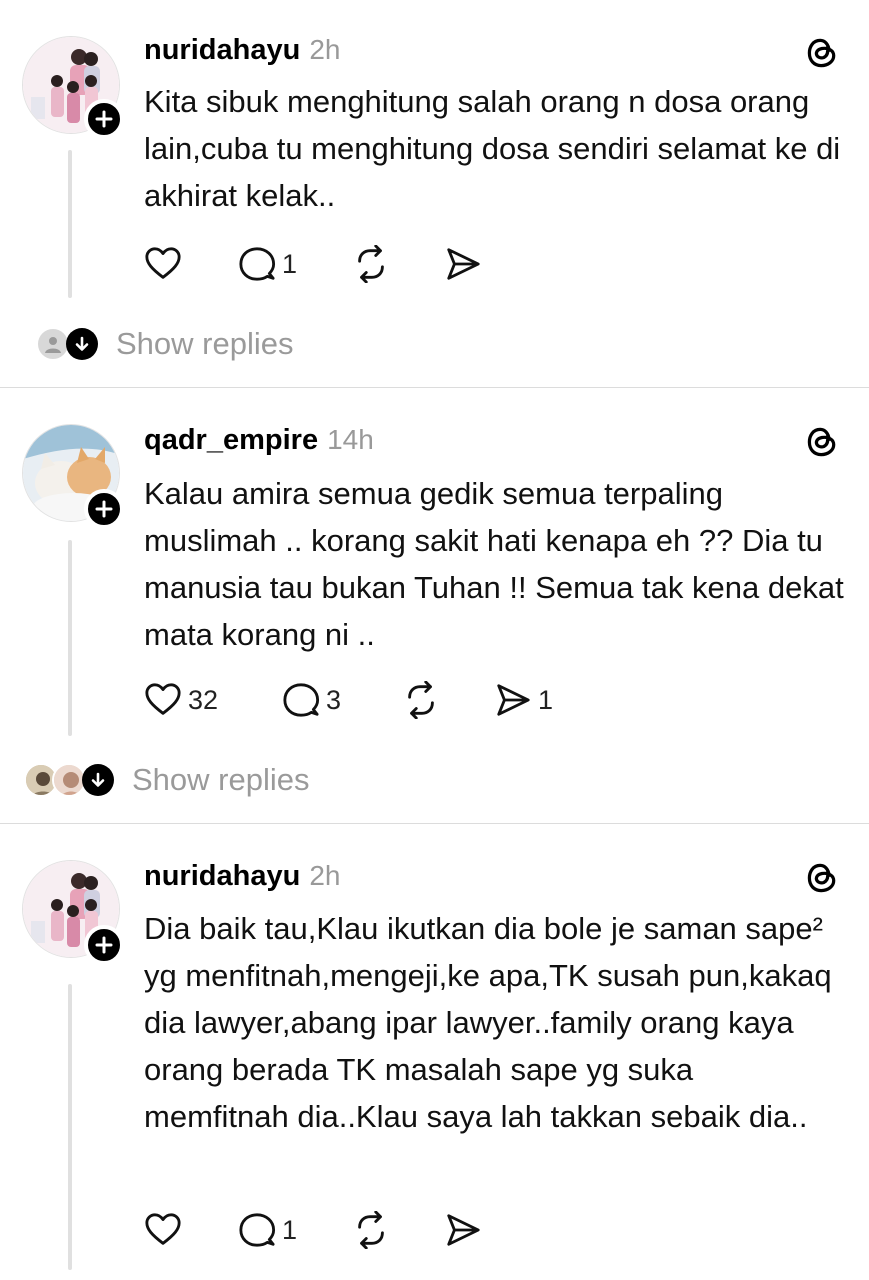  I want to click on post-header: qadr_empire 14h, so click(259, 440).